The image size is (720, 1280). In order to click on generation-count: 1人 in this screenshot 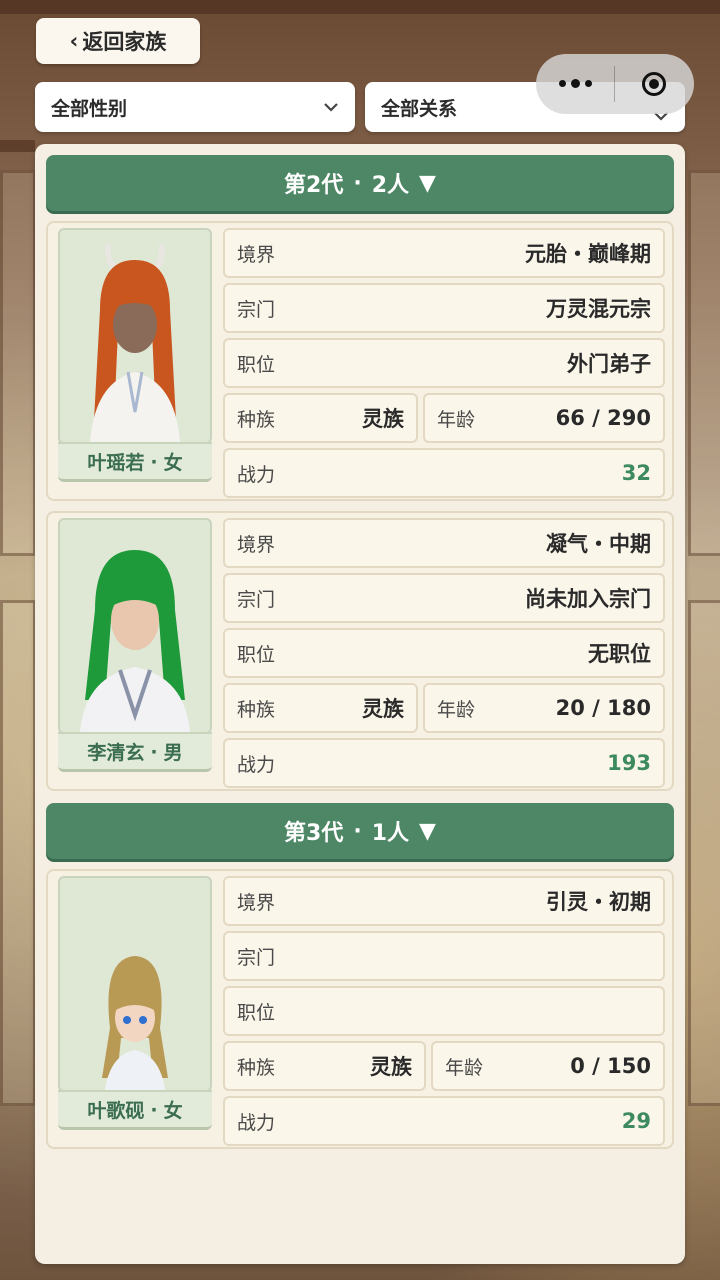, I will do `click(390, 833)`.